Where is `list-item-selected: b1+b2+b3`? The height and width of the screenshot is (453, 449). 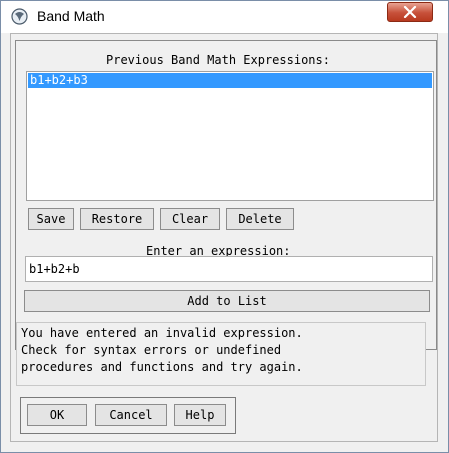
list-item-selected: b1+b2+b3 is located at coordinates (230, 80).